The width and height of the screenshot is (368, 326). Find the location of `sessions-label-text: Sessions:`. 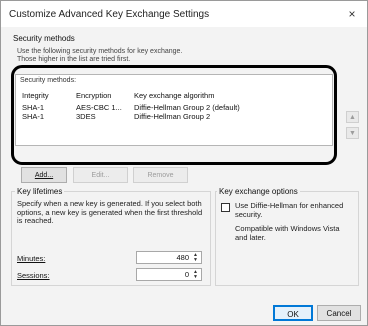

sessions-label-text: Sessions: is located at coordinates (33, 275).